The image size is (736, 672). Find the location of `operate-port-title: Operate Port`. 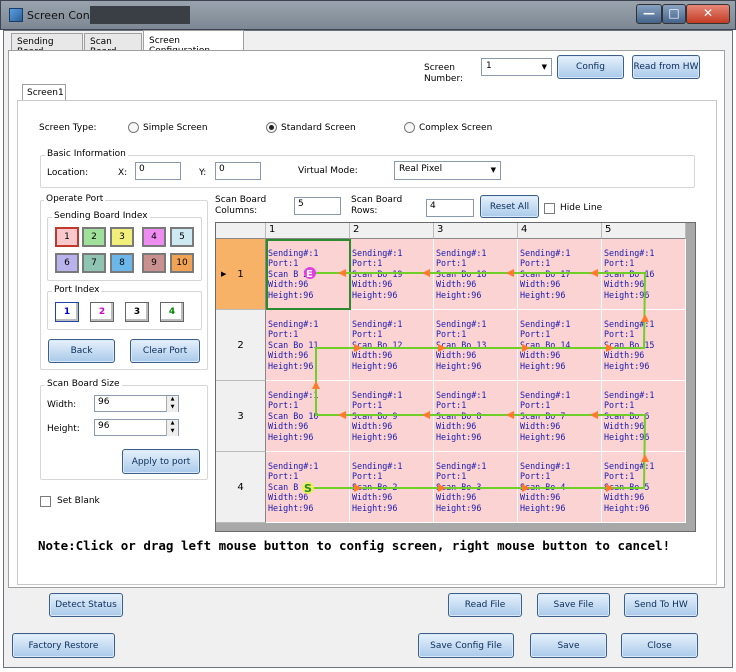

operate-port-title: Operate Port is located at coordinates (75, 199).